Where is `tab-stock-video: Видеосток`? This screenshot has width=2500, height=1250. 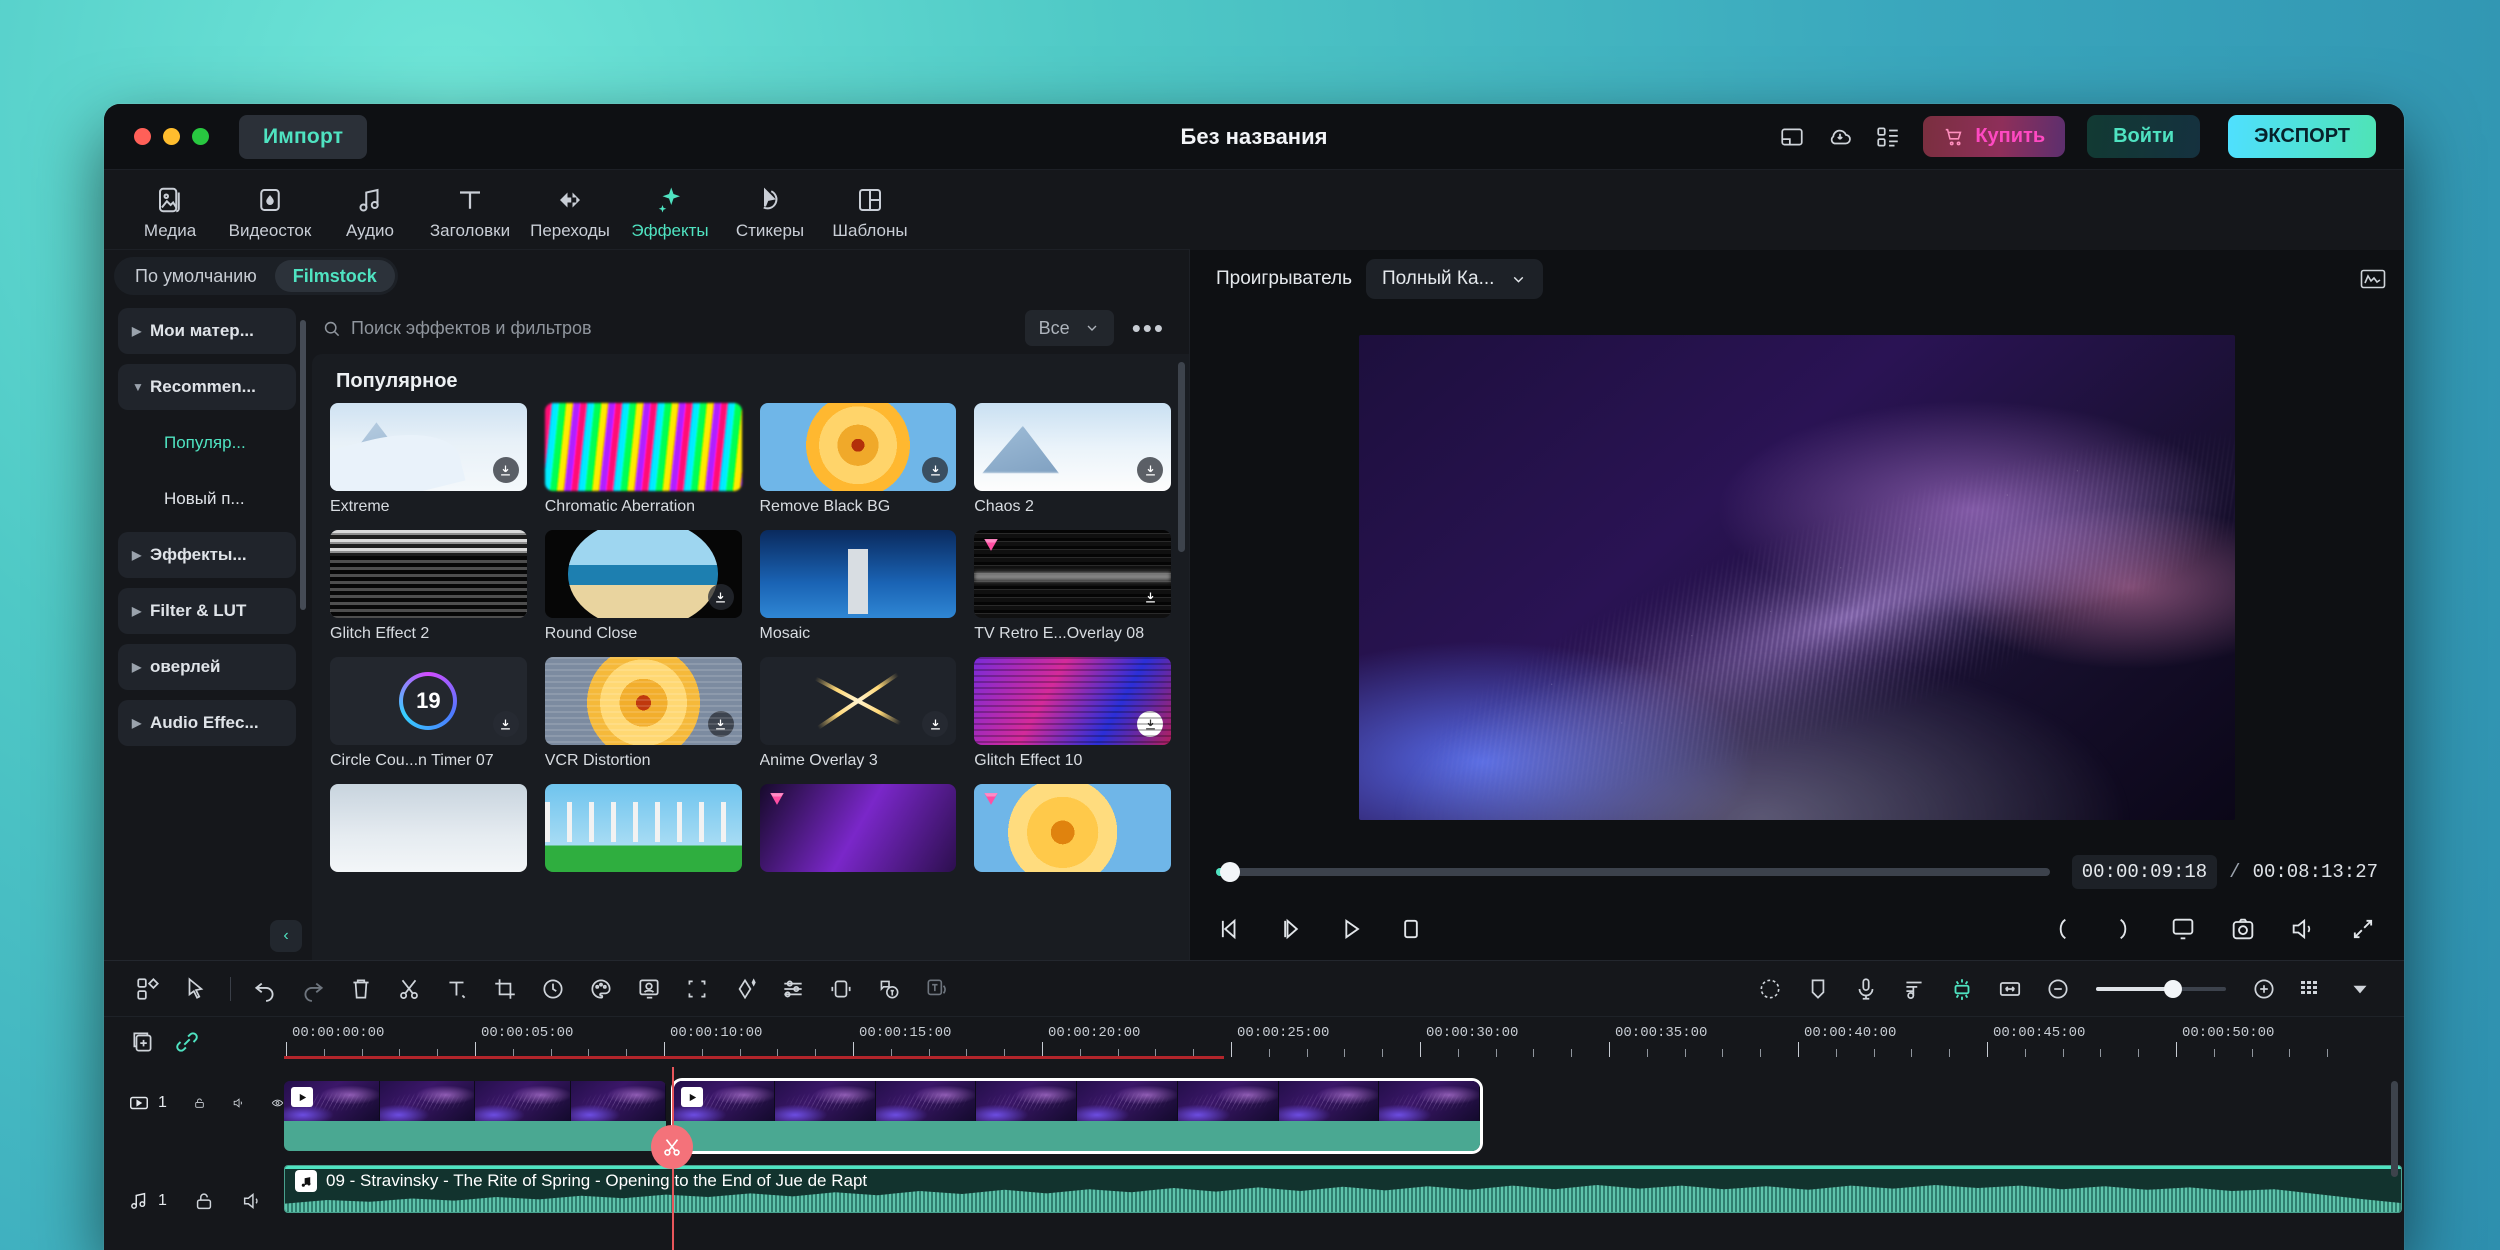
tab-stock-video: Видеосток is located at coordinates (270, 210).